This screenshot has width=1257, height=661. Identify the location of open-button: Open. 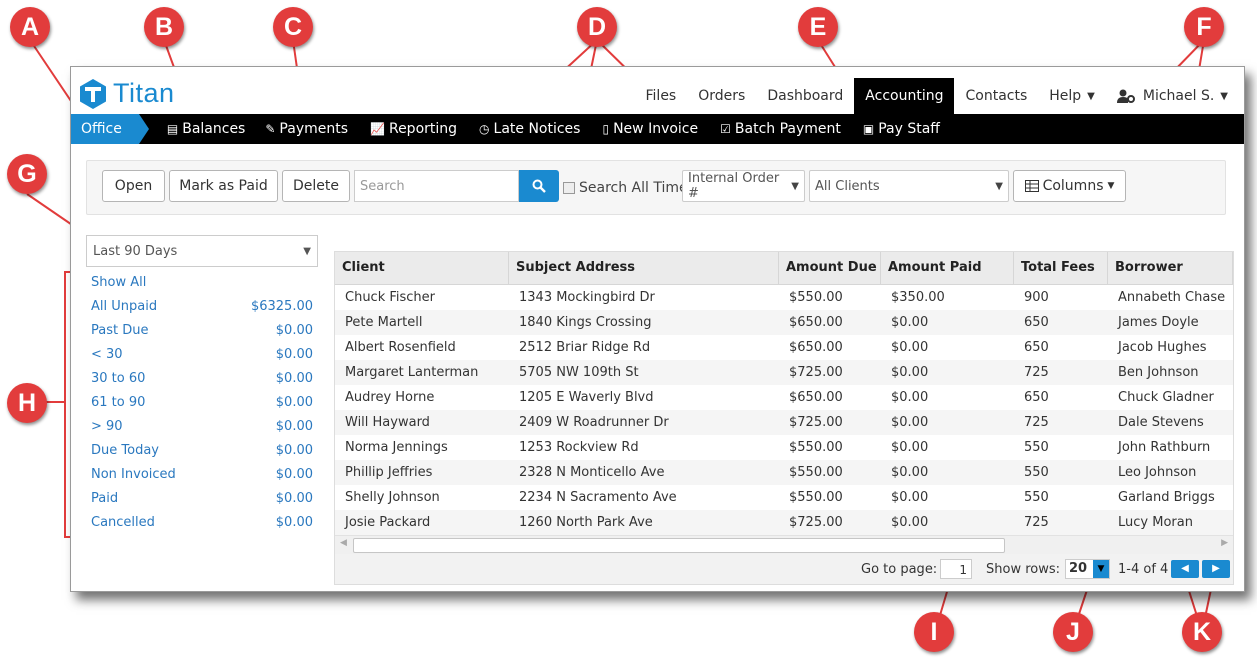
(133, 186).